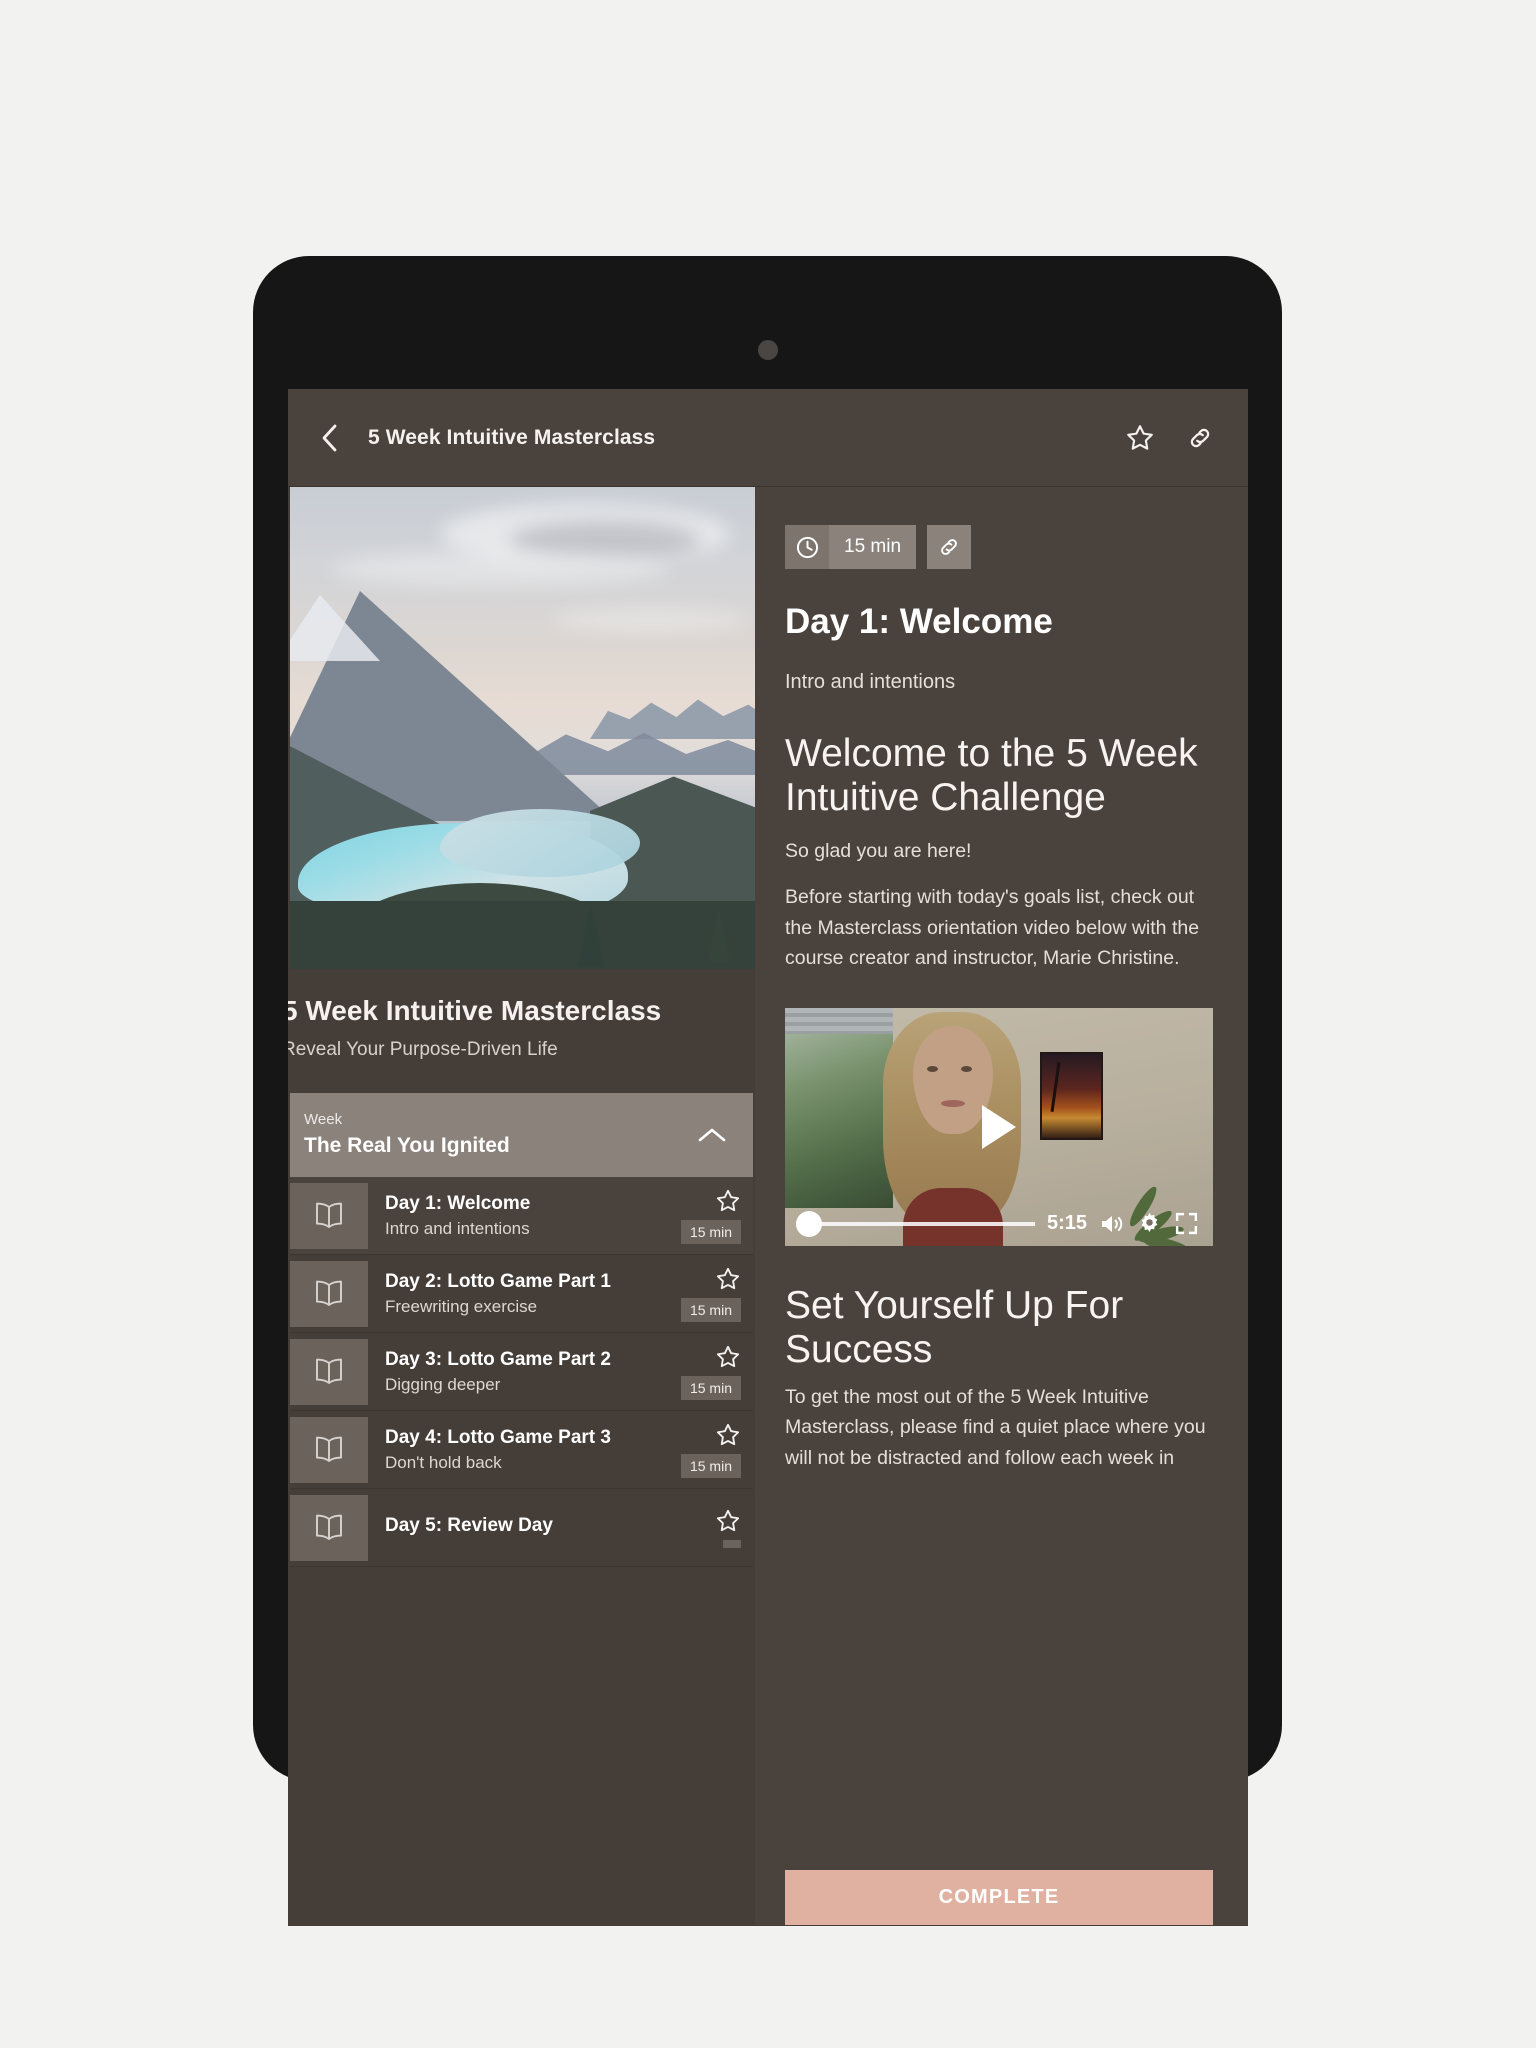 The width and height of the screenshot is (1536, 2048). I want to click on video-controls: 5:15, so click(999, 1223).